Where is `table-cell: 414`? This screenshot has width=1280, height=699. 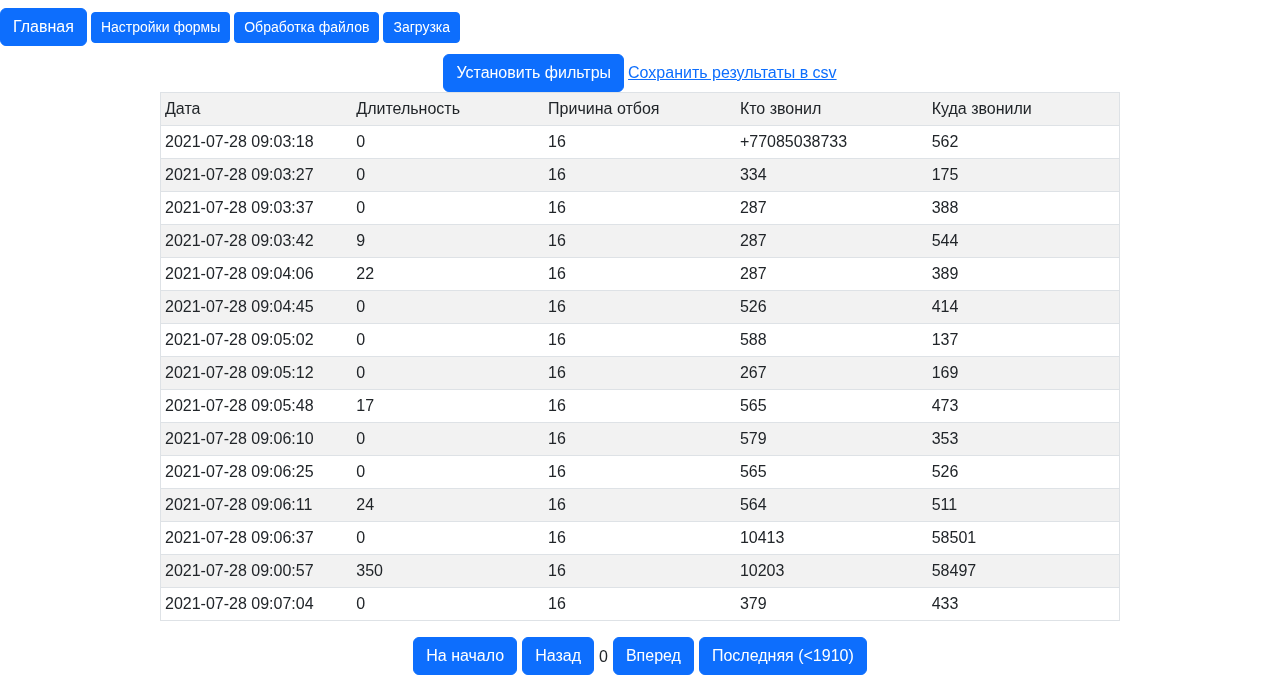
table-cell: 414 is located at coordinates (1023, 307).